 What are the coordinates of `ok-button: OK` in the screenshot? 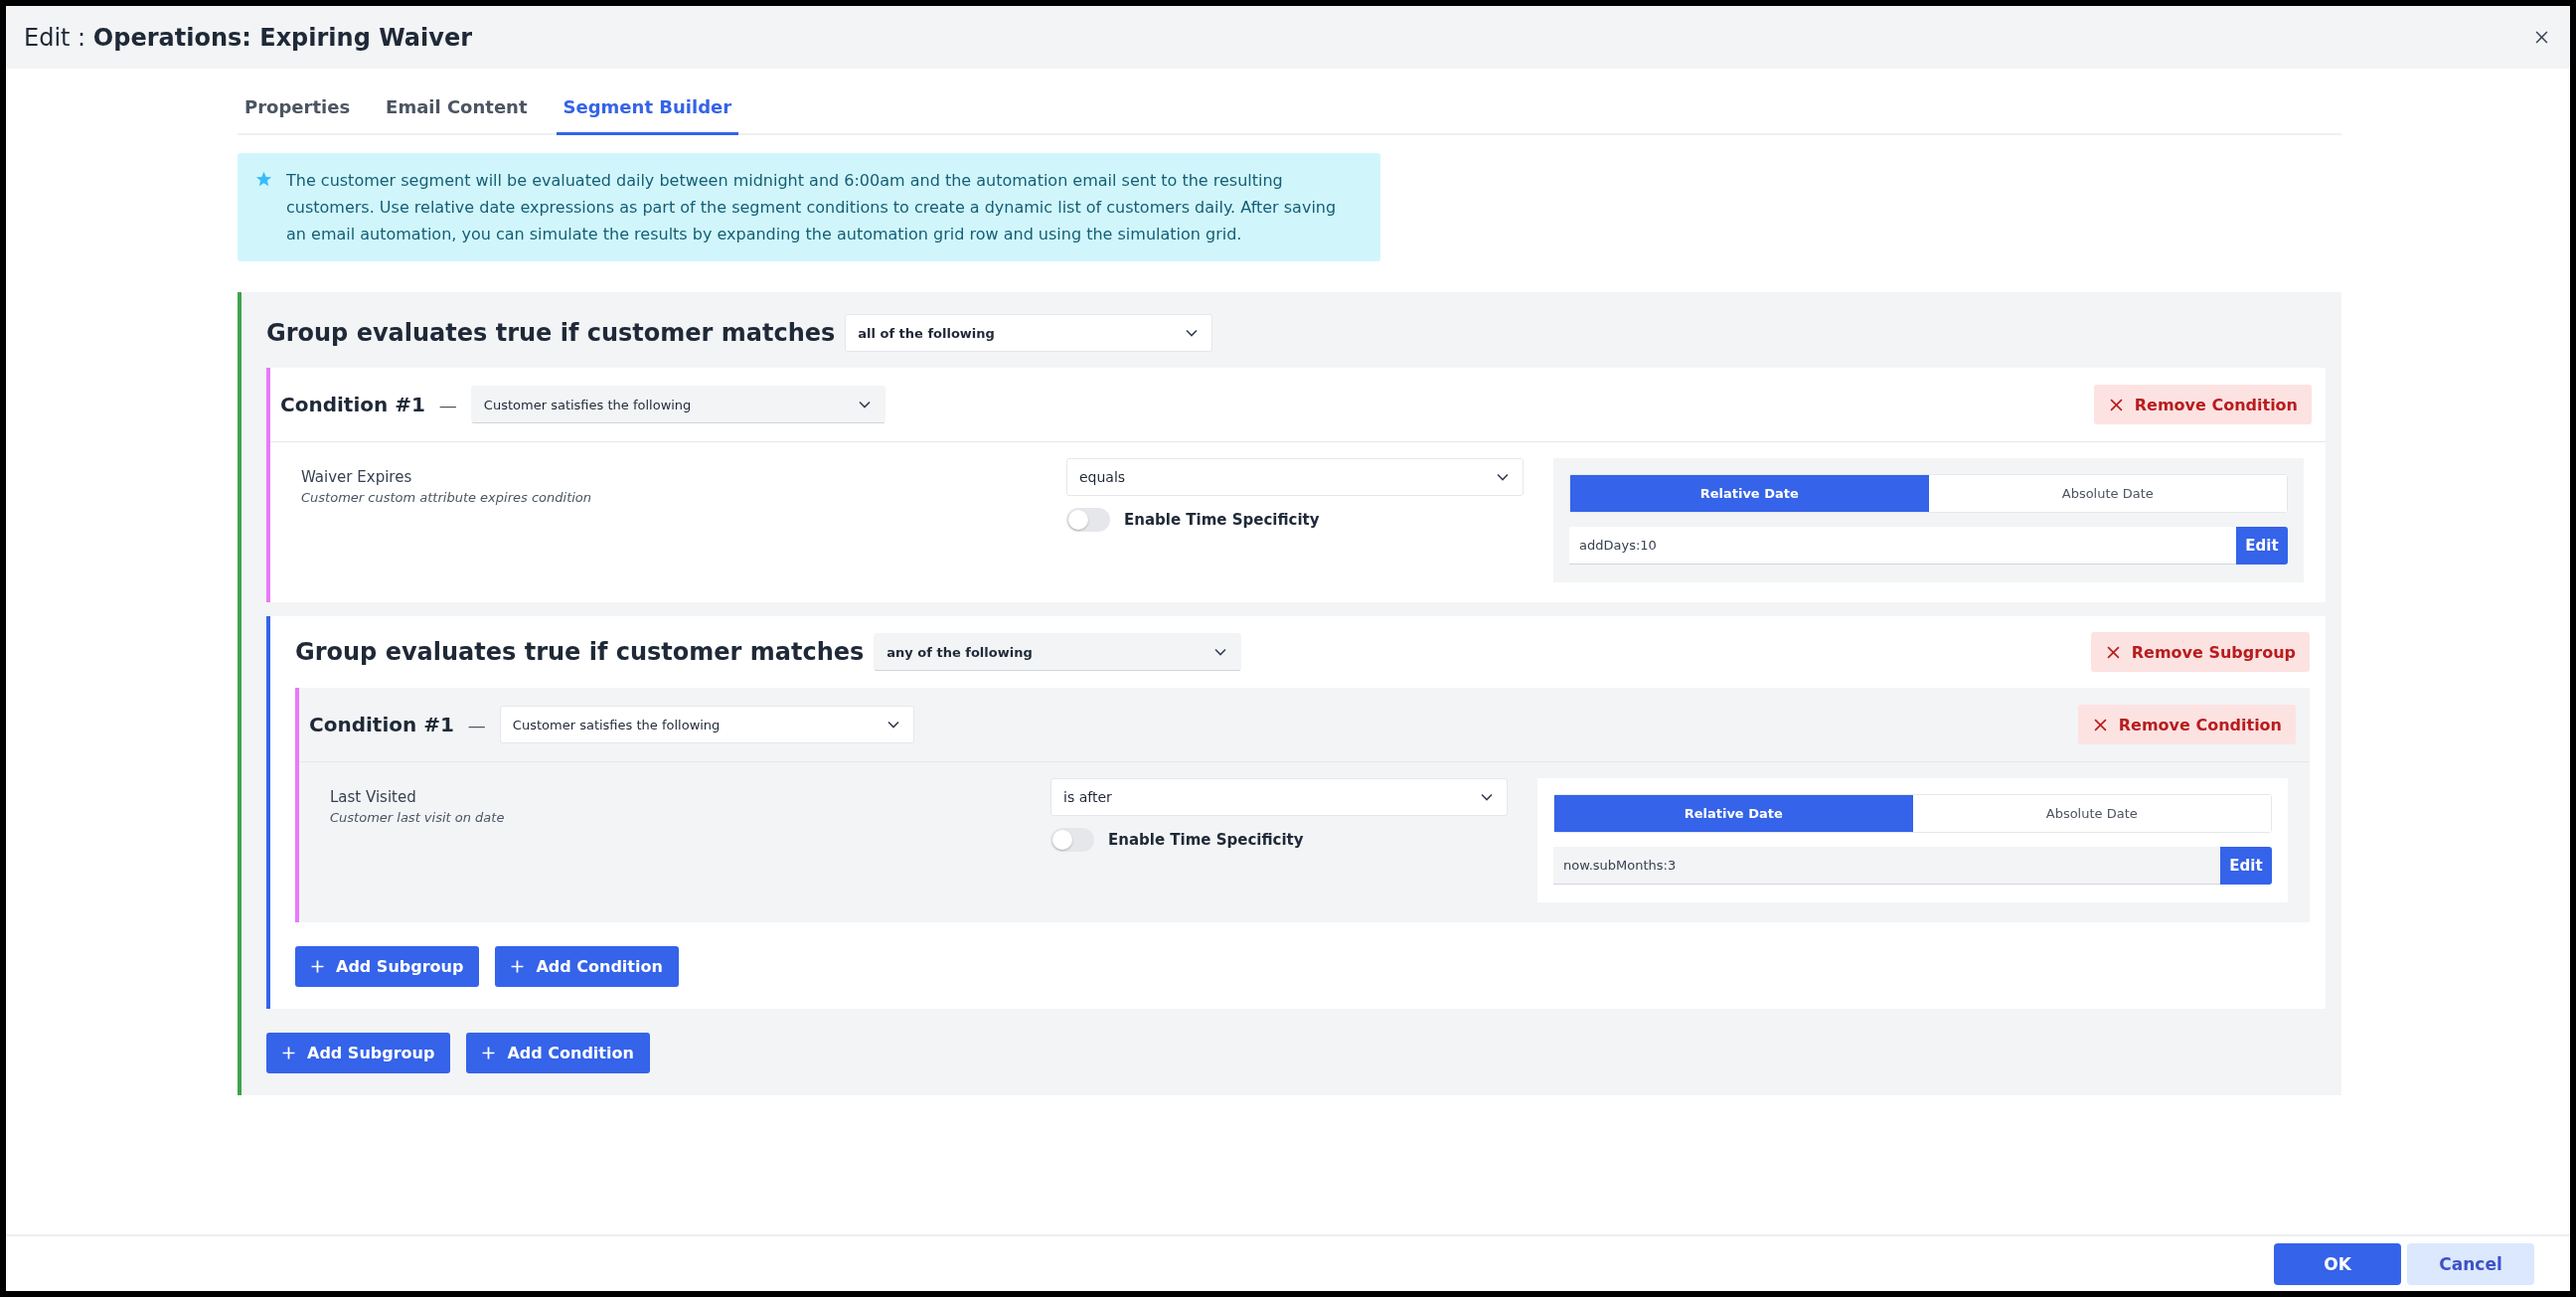 It's located at (2337, 1263).